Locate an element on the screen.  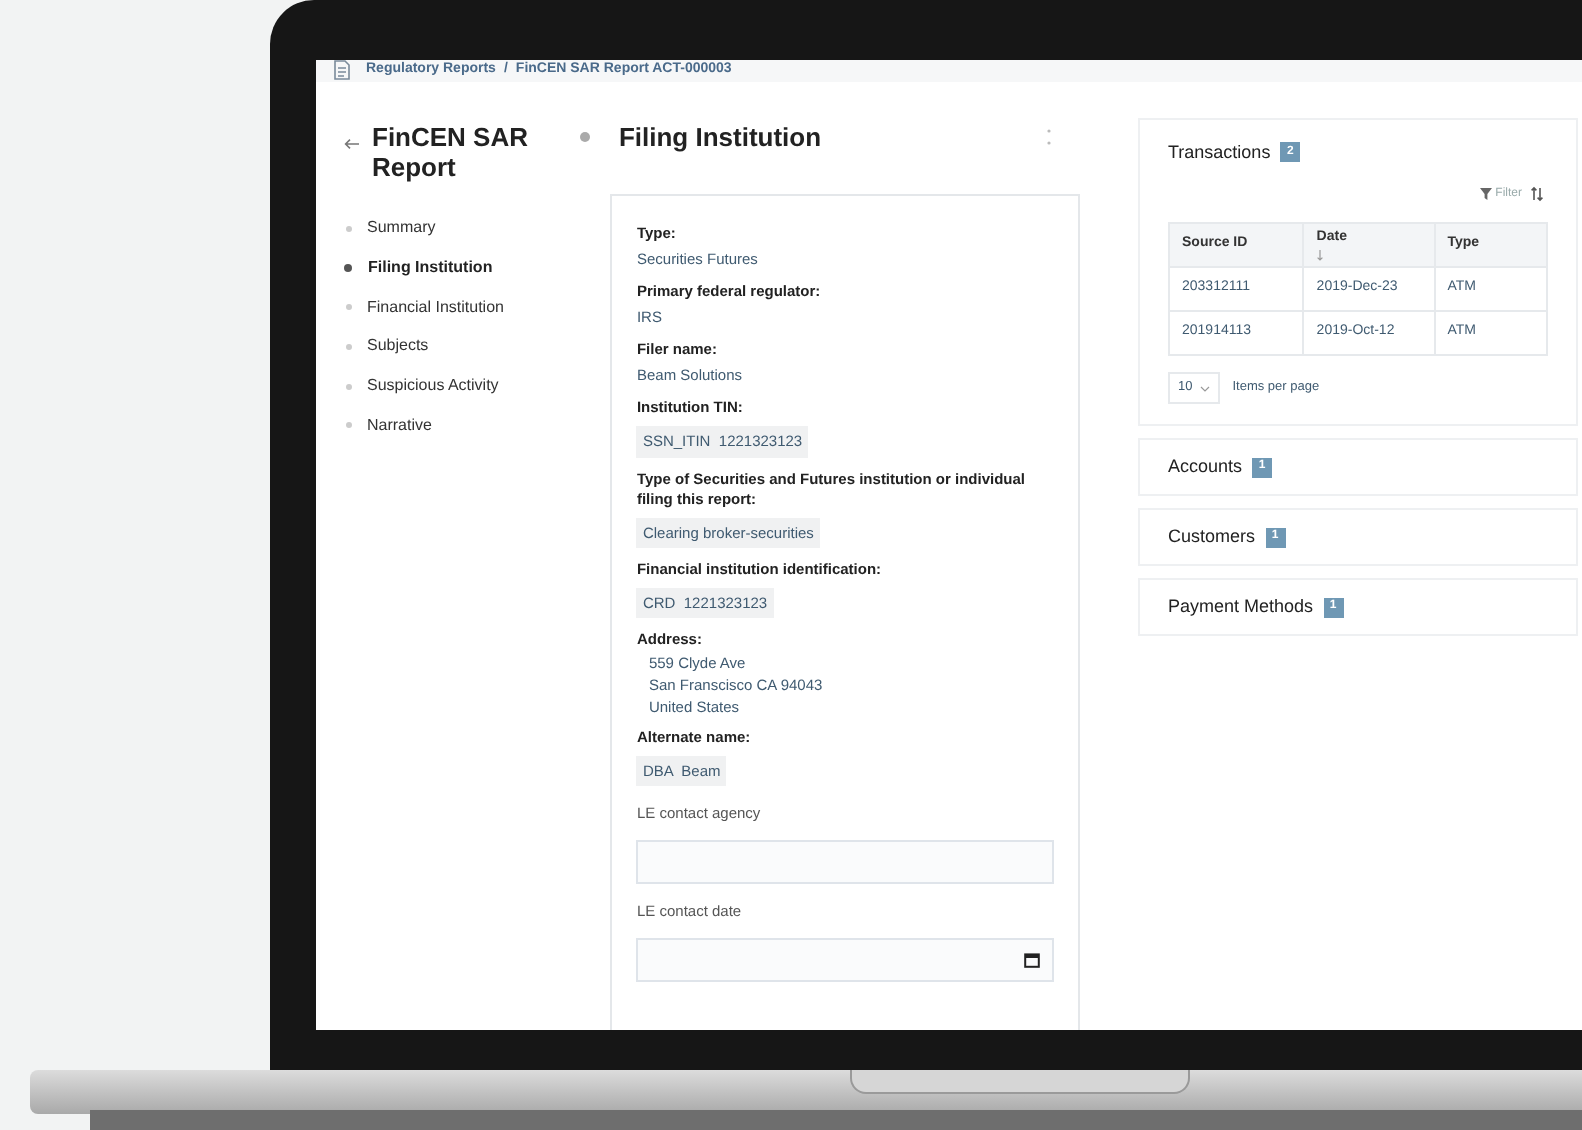
panel-title: Accounts is located at coordinates (1205, 466).